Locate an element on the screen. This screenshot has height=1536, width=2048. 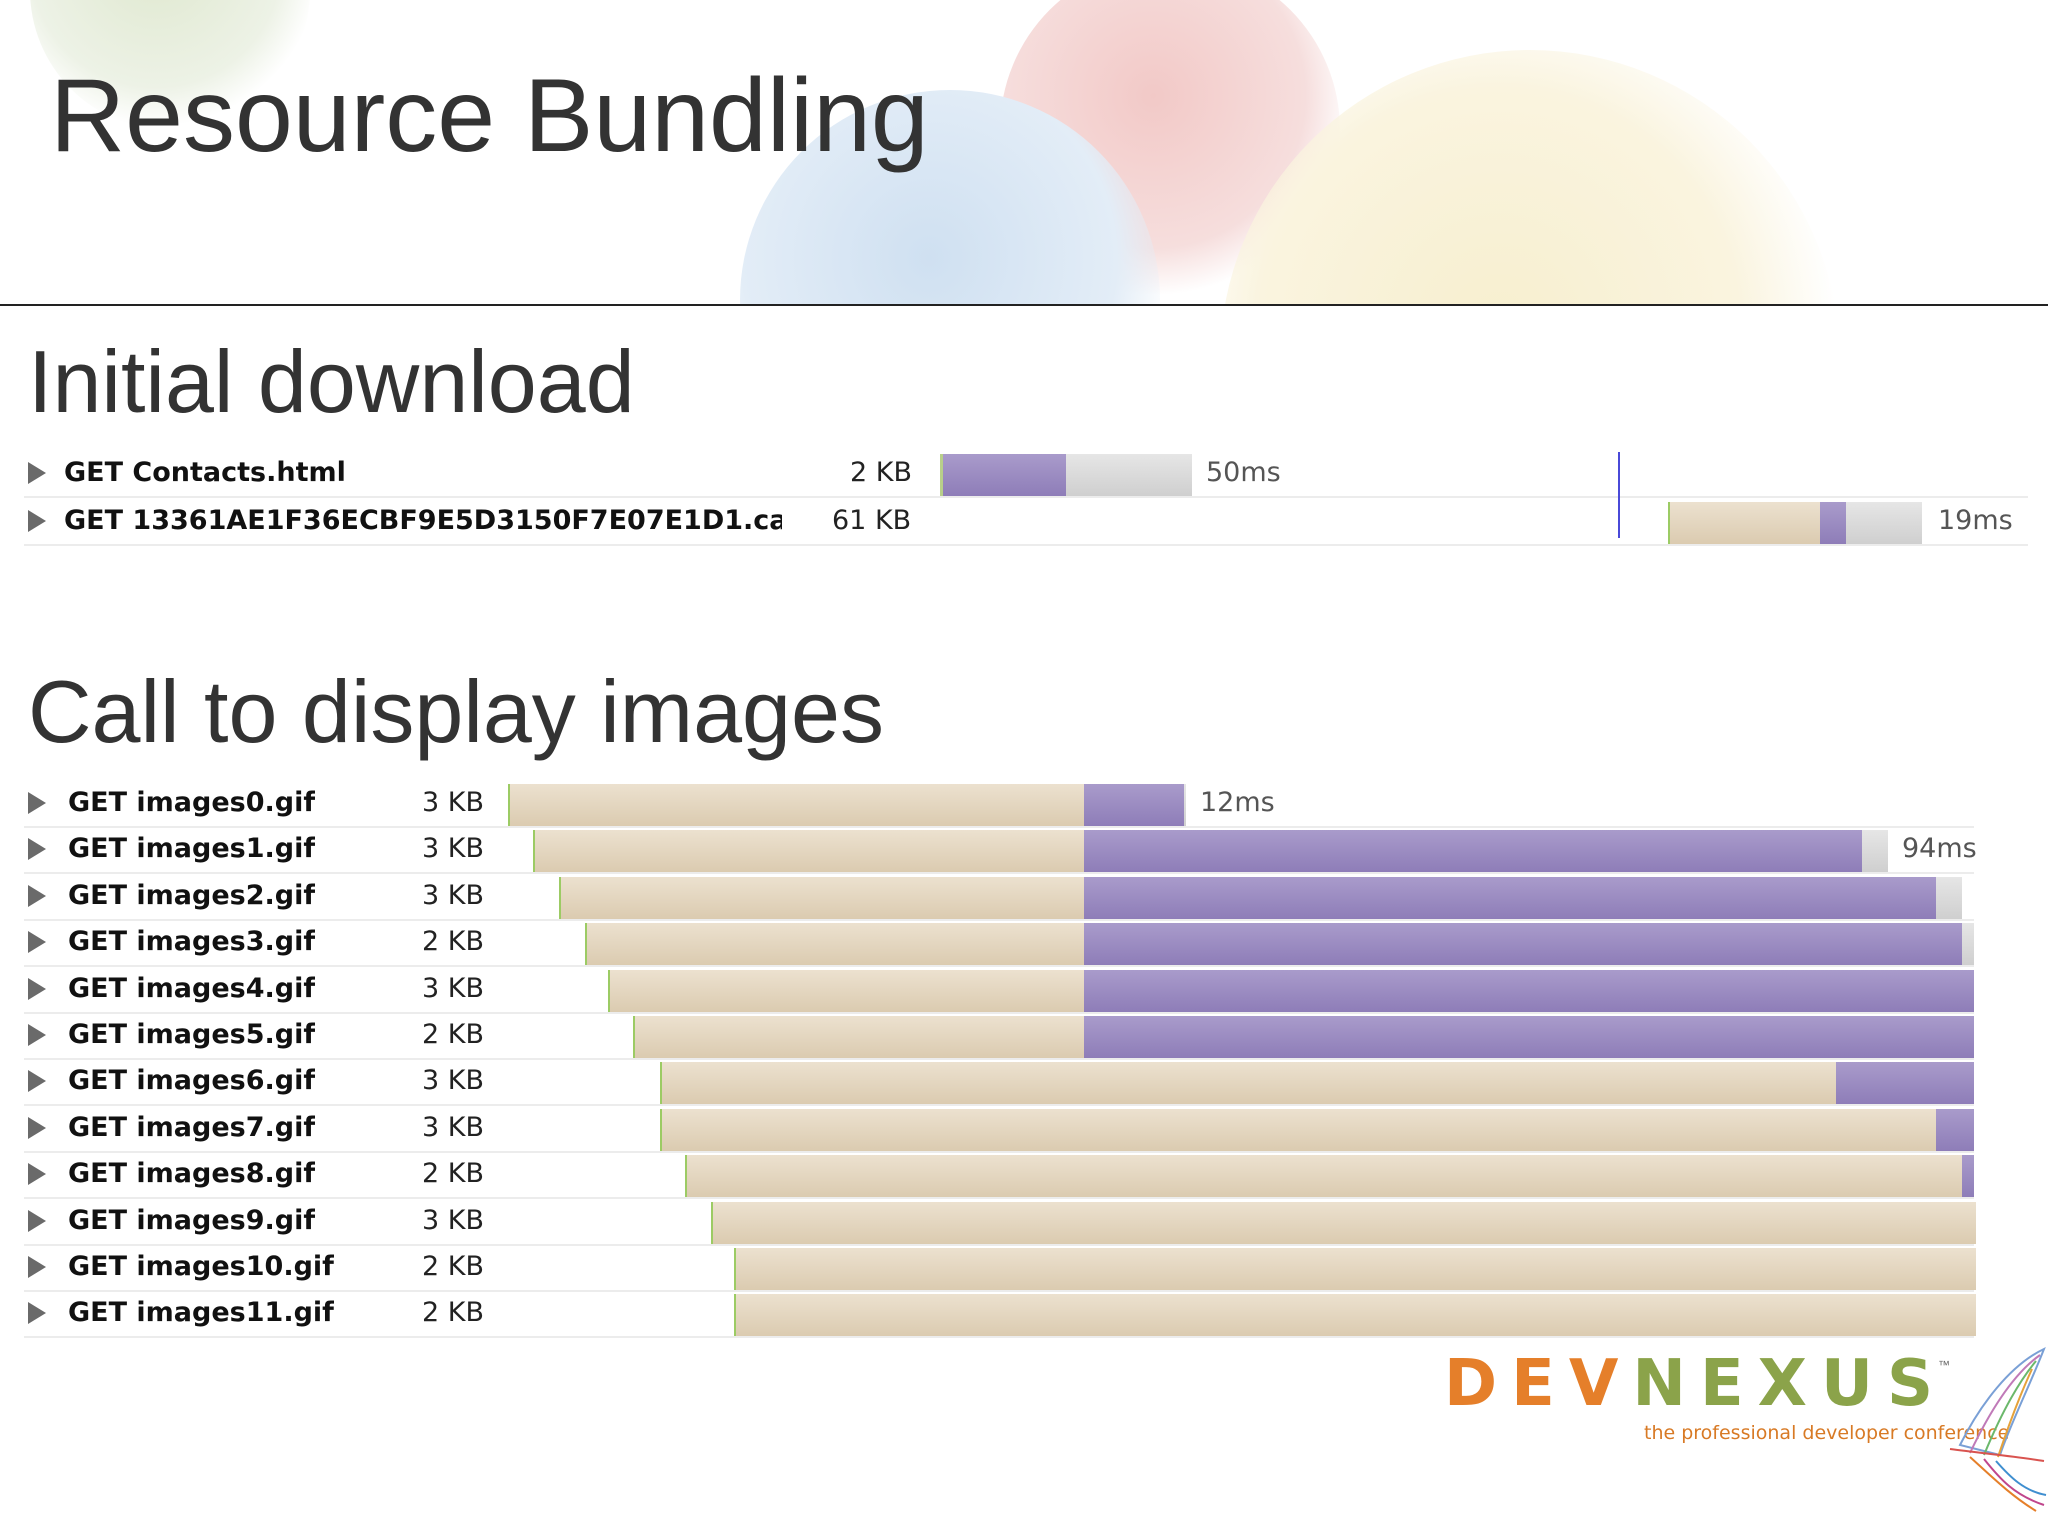
request-row: GET images3.gif 2 KB is located at coordinates (999, 943).